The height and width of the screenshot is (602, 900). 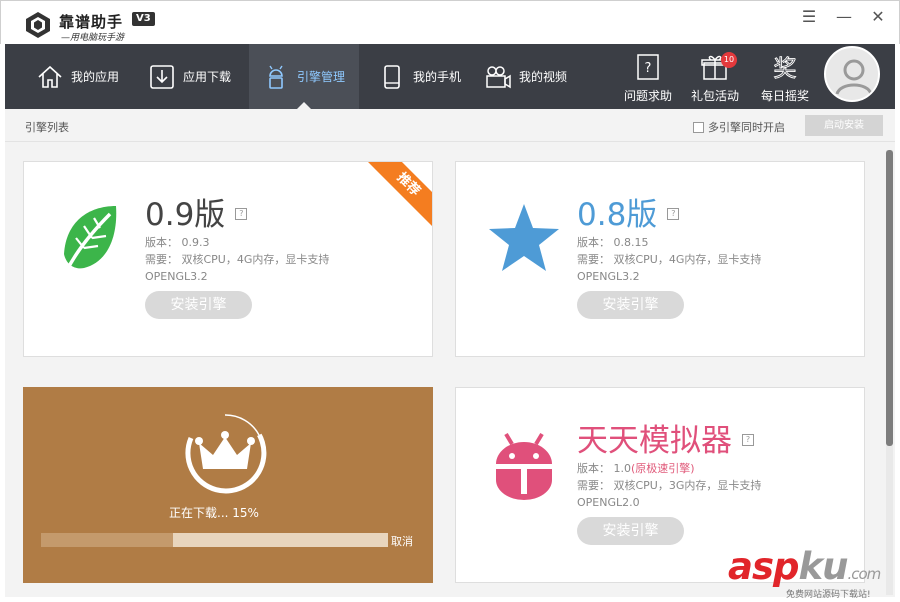 I want to click on engine-list-title: 引擎列表, so click(x=47, y=127).